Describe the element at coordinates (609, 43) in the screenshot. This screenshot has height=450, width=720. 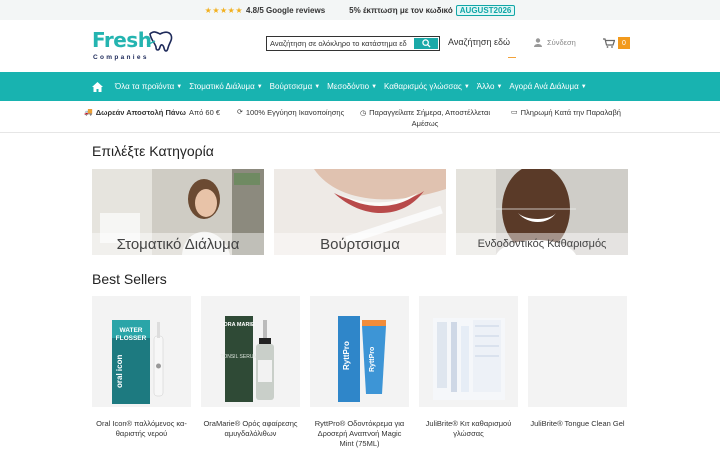
I see `cart-icon` at that location.